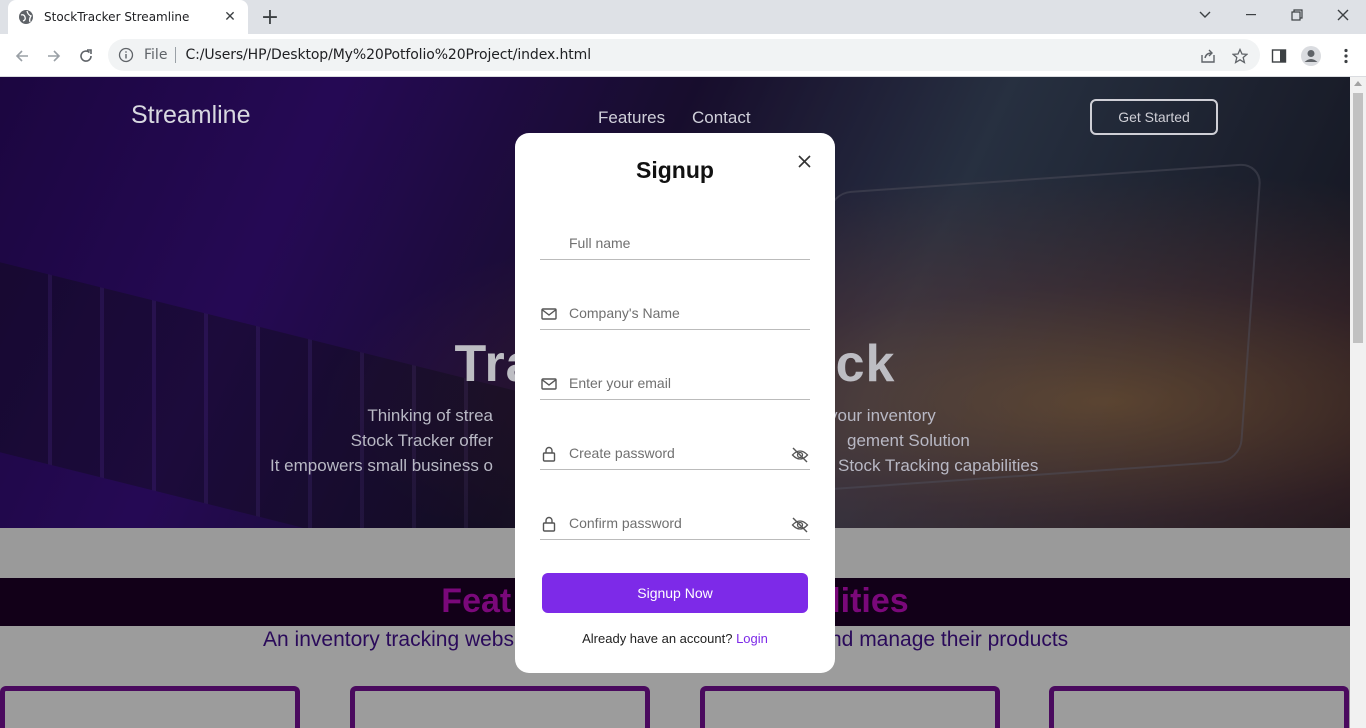  I want to click on email-placeholder: Enter your email, so click(620, 383).